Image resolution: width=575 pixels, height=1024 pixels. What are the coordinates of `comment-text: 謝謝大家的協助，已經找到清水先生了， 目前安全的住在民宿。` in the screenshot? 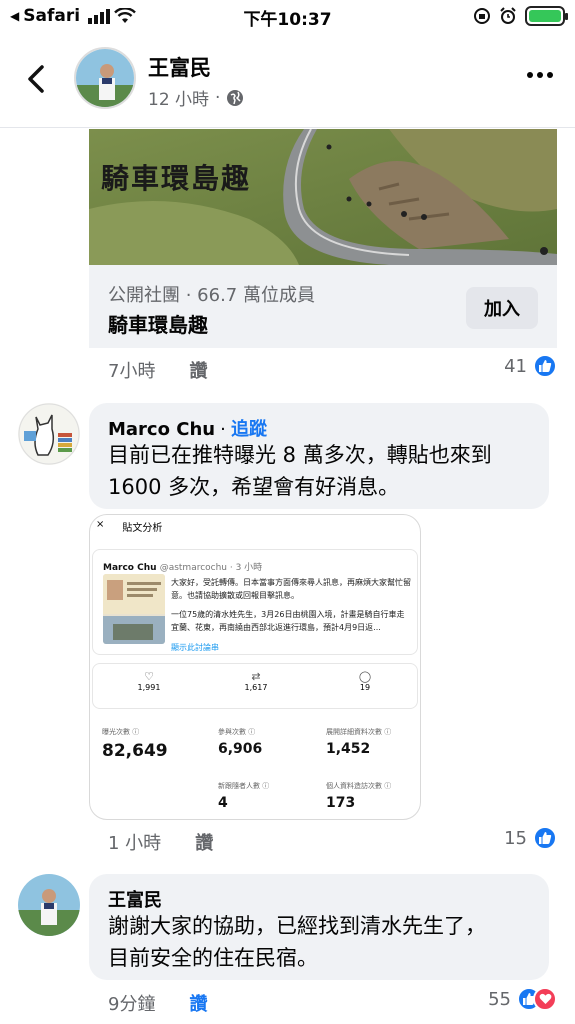 It's located at (297, 942).